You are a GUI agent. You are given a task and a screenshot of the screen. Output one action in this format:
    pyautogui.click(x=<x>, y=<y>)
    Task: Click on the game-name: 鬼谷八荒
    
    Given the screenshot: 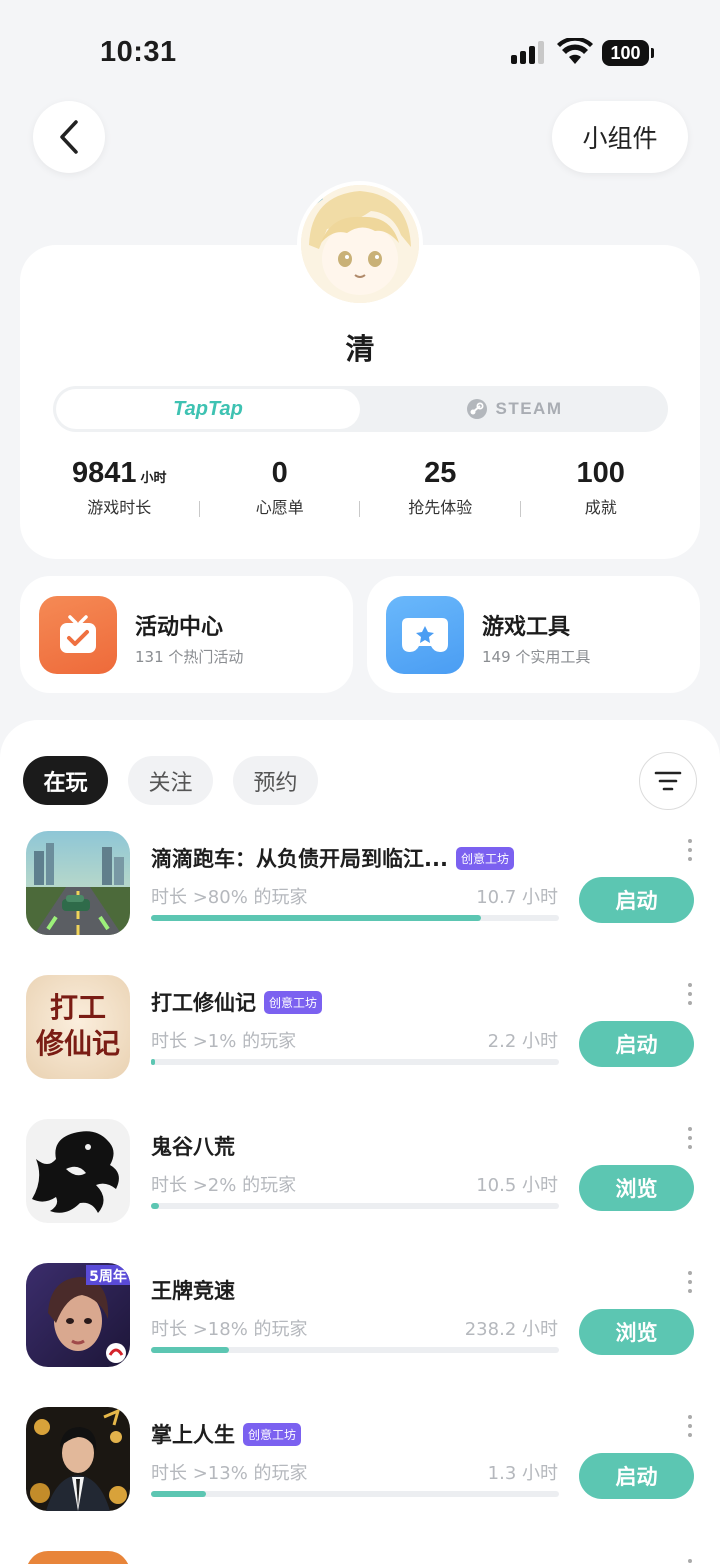 What is the action you would take?
    pyautogui.click(x=193, y=1147)
    